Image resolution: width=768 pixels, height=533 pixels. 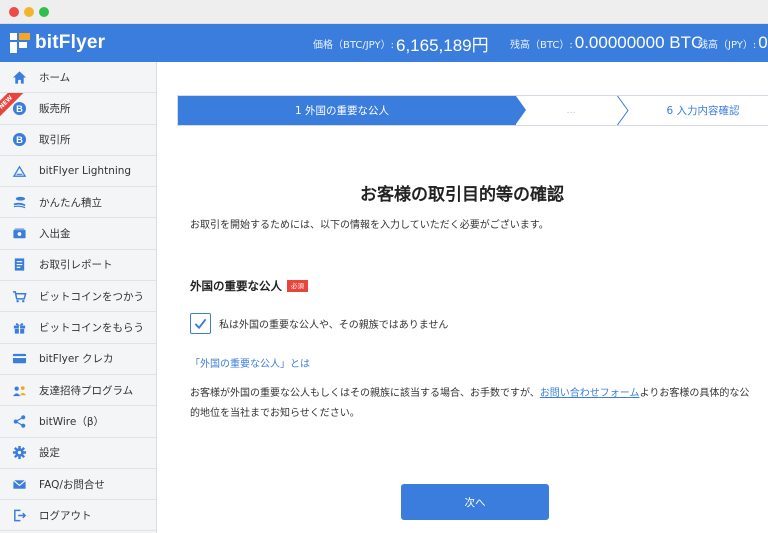 I want to click on sidebar-item-label: ビットコインをもらう, so click(x=91, y=328).